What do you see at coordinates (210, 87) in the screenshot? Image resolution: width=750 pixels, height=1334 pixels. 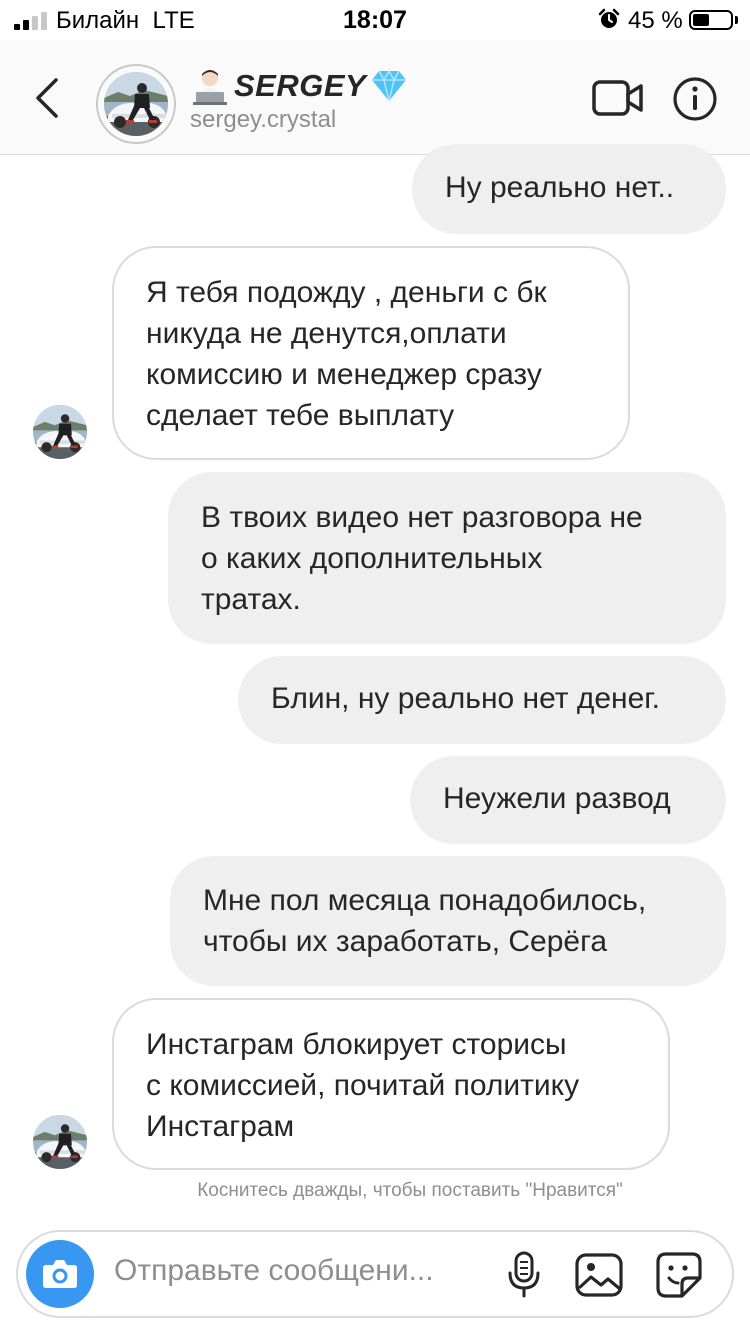 I see `technologist-emoji-icon` at bounding box center [210, 87].